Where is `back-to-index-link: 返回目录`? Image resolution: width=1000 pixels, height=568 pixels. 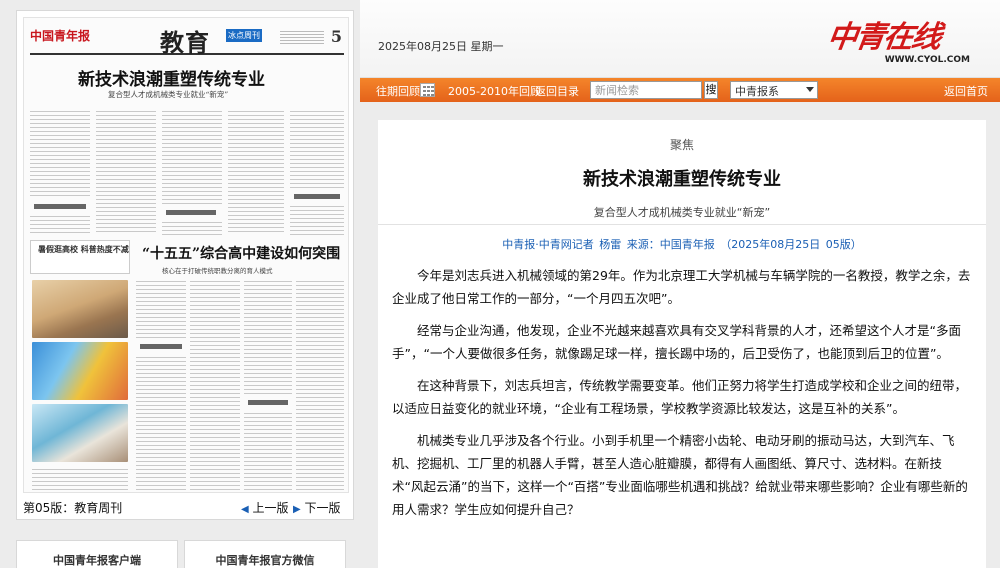
back-to-index-link: 返回目录 is located at coordinates (557, 91).